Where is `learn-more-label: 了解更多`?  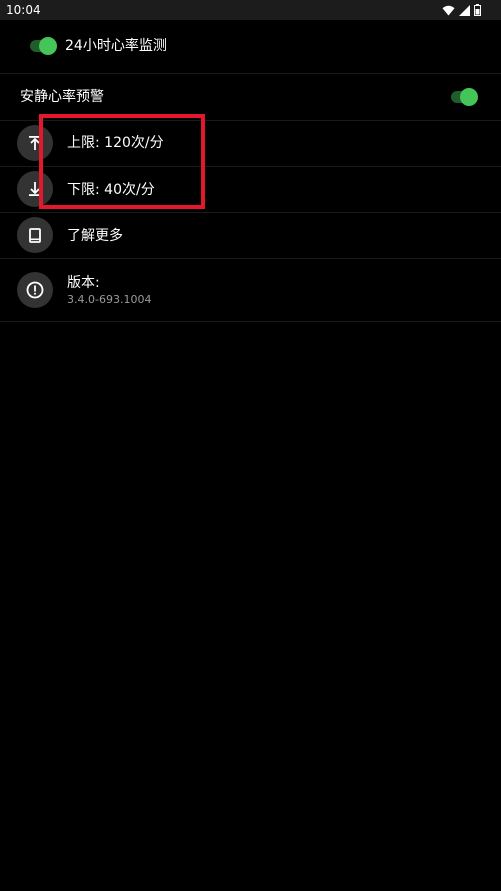
learn-more-label: 了解更多 is located at coordinates (95, 236).